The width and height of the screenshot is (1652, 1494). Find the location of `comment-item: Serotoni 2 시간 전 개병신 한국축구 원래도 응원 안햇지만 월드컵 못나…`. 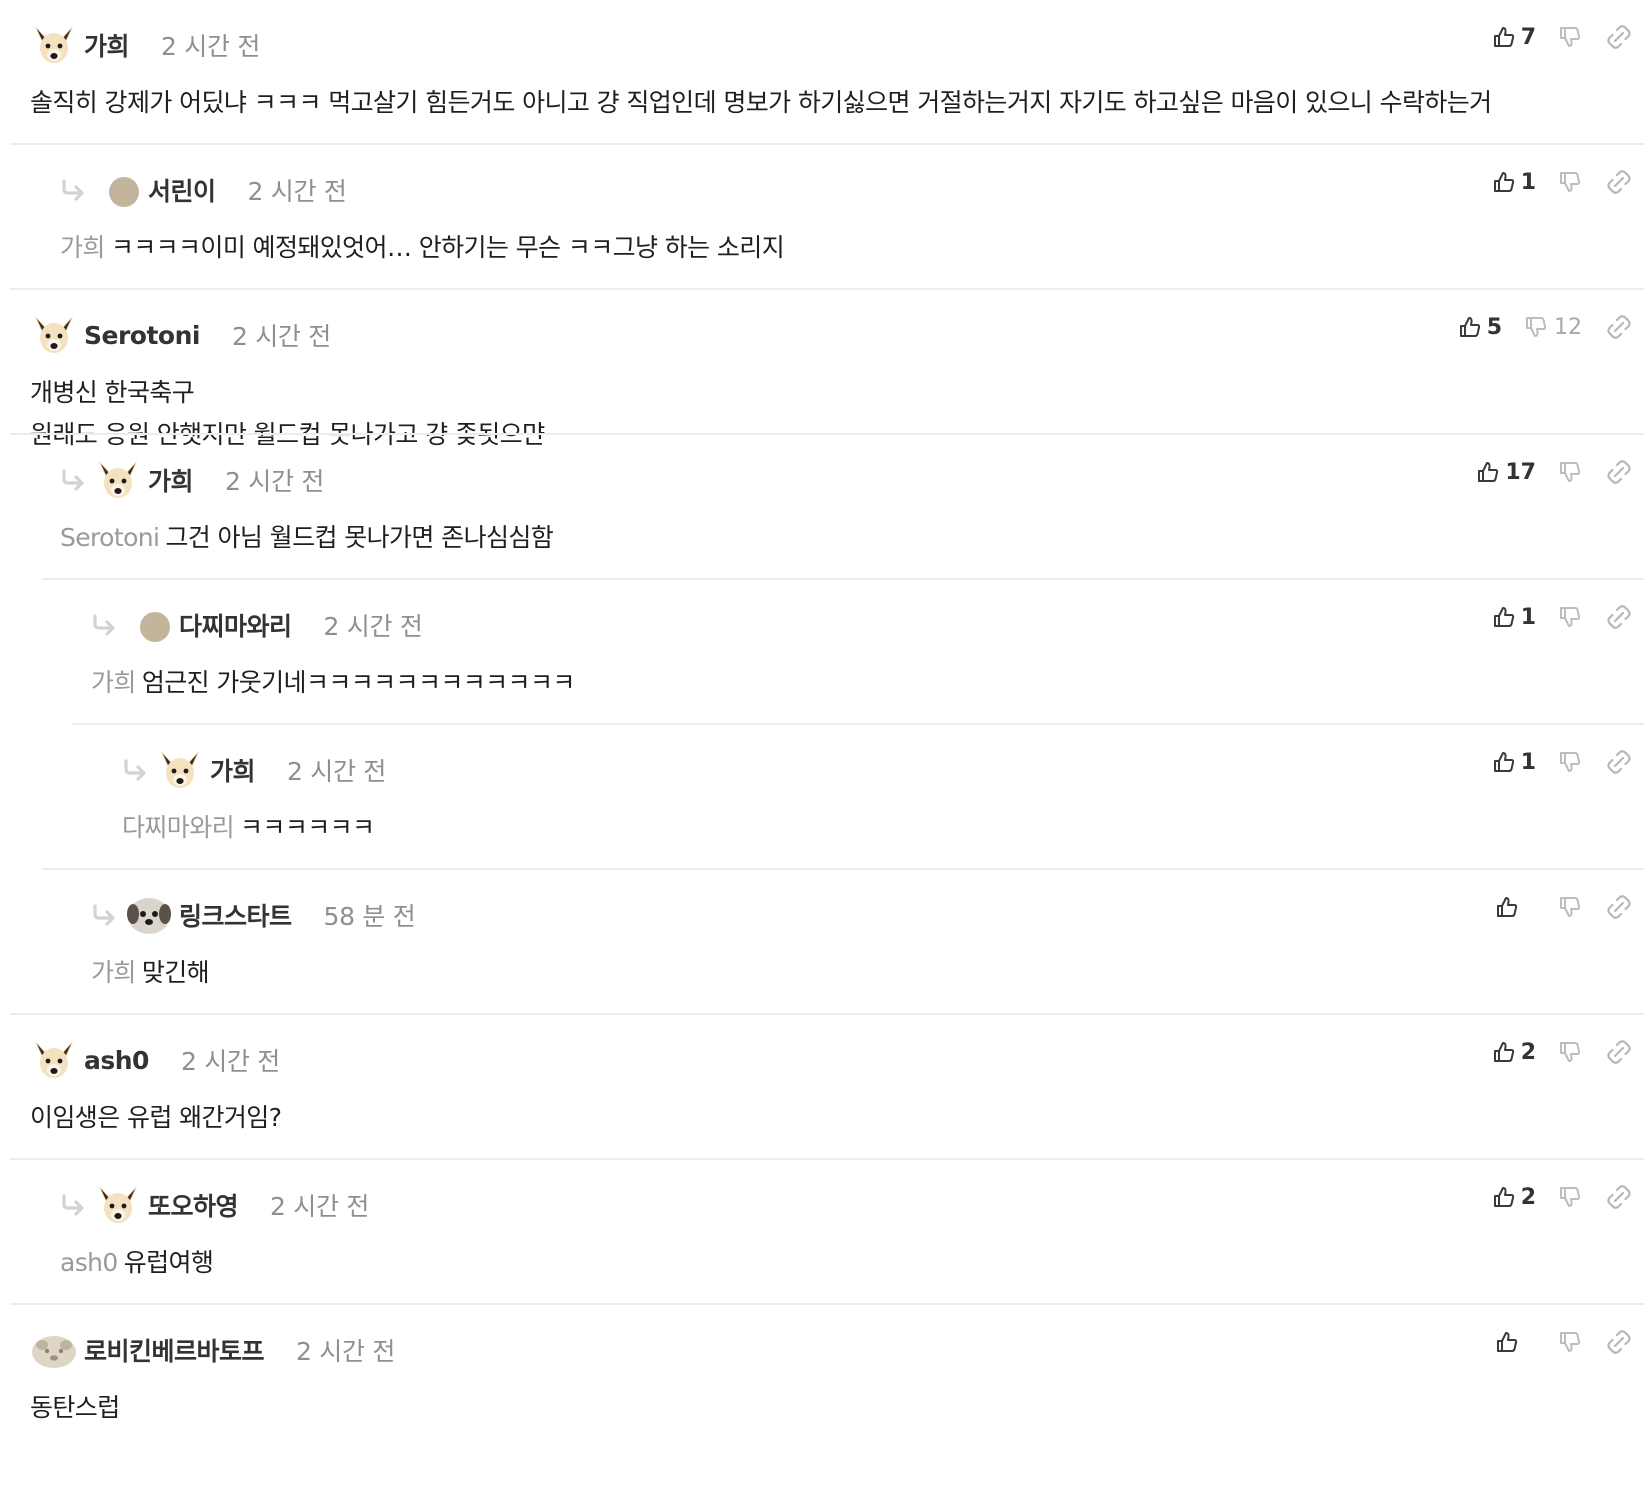

comment-item: Serotoni 2 시간 전 개병신 한국축구 원래도 응원 안햇지만 월드컵 못나… is located at coordinates (826, 369).